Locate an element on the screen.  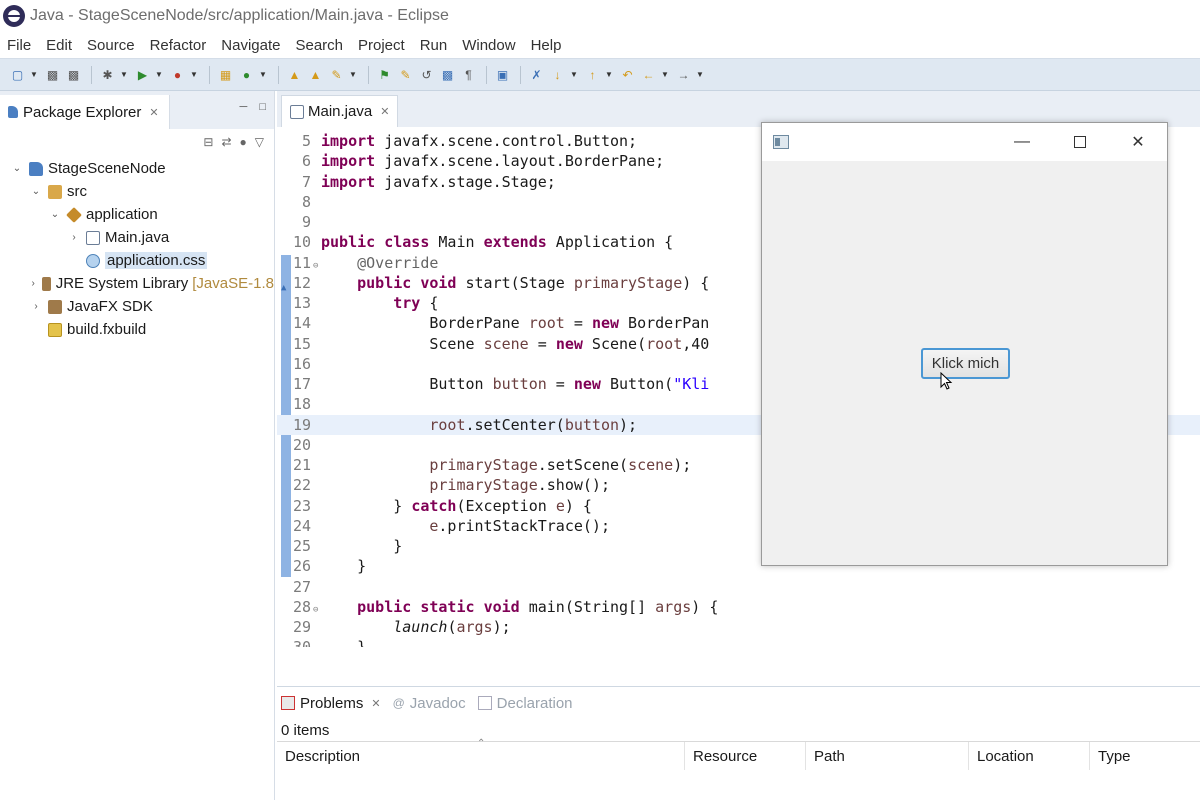
column-header-description: Description ⌃ is located at coordinates (481, 754).